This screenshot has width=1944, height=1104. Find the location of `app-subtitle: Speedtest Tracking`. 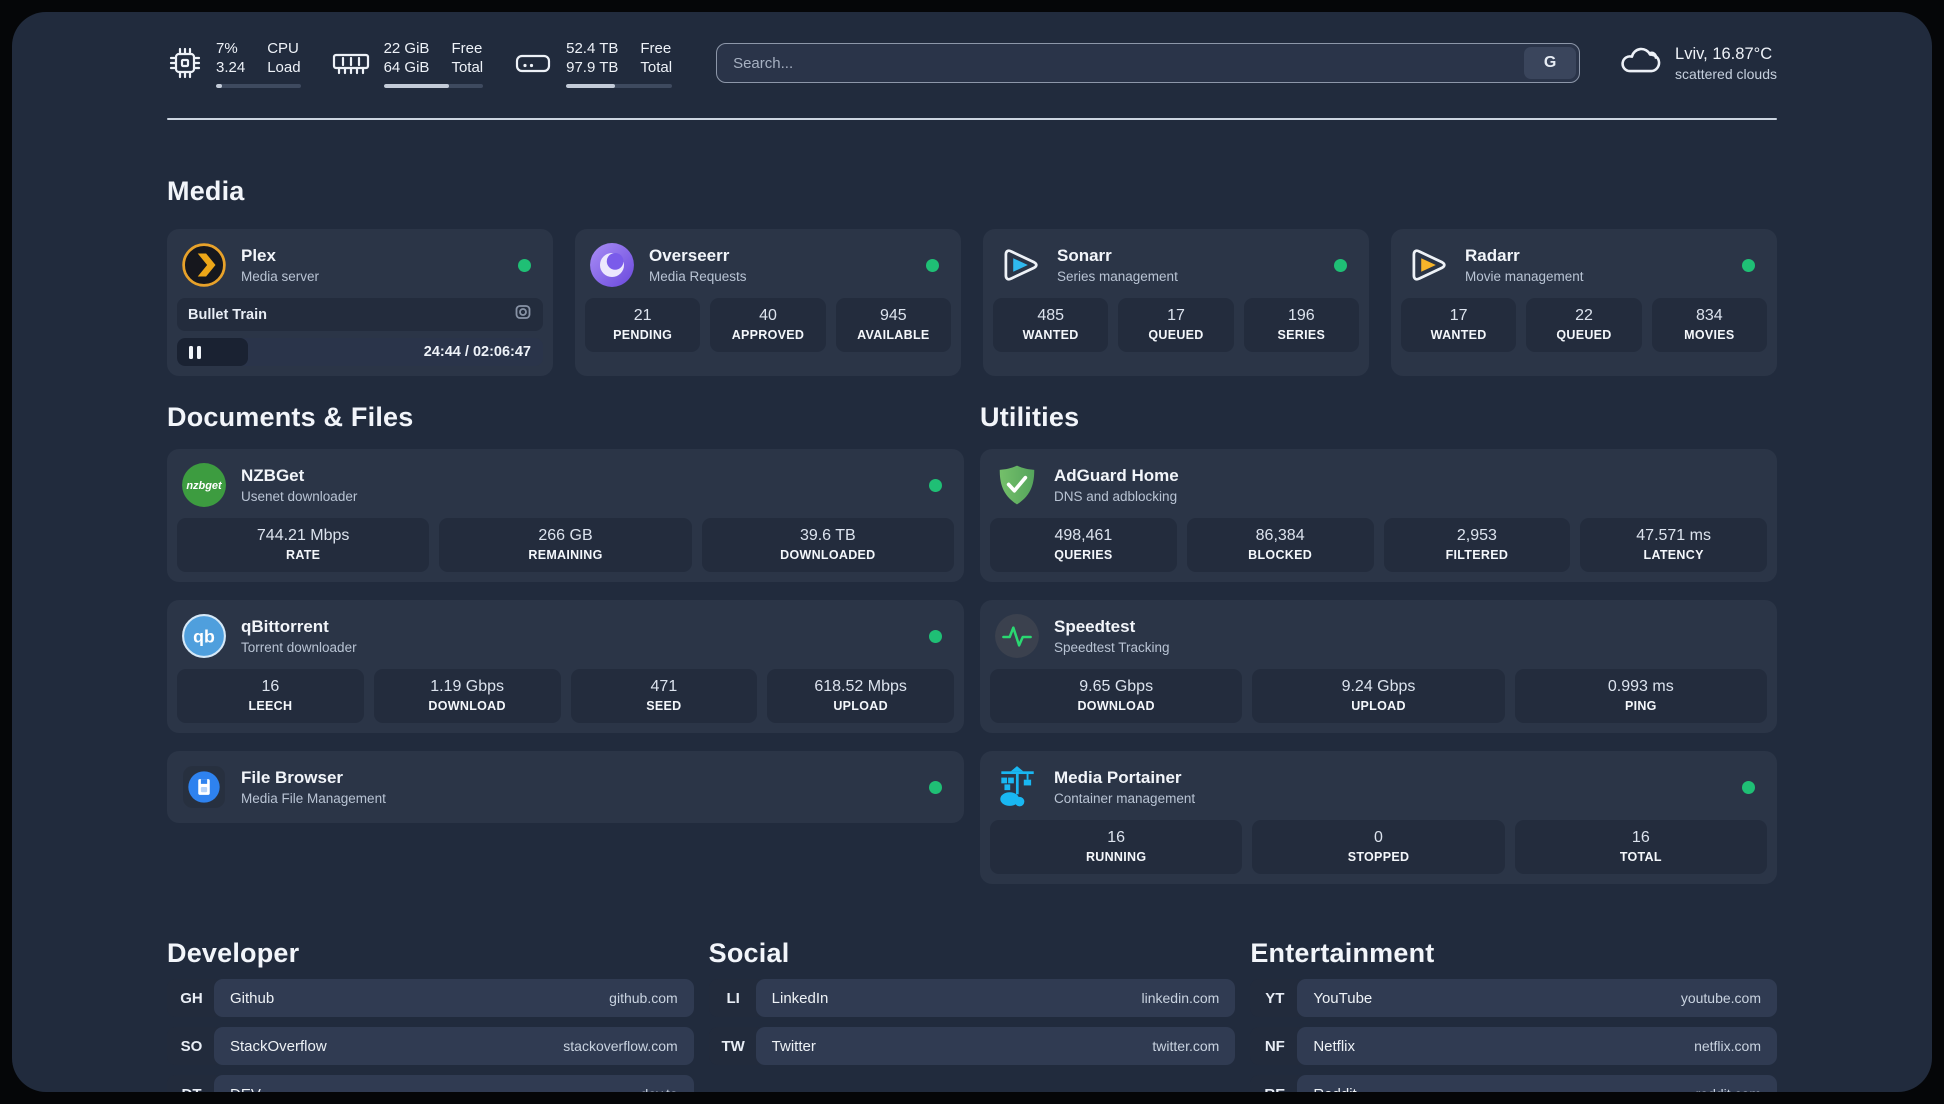

app-subtitle: Speedtest Tracking is located at coordinates (1112, 647).